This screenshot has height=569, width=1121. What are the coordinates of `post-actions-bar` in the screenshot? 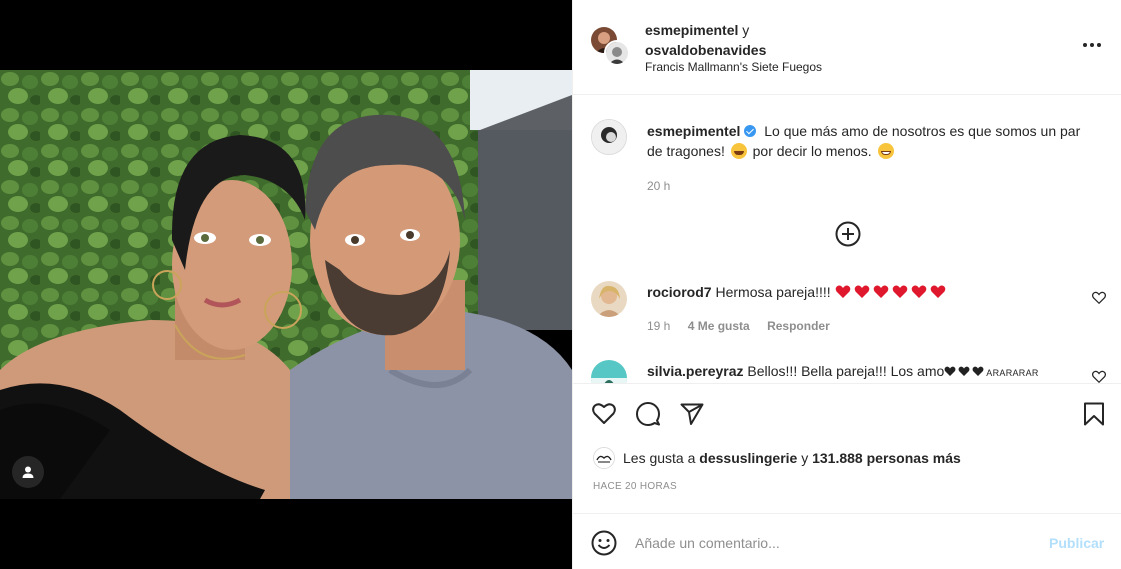 It's located at (847, 413).